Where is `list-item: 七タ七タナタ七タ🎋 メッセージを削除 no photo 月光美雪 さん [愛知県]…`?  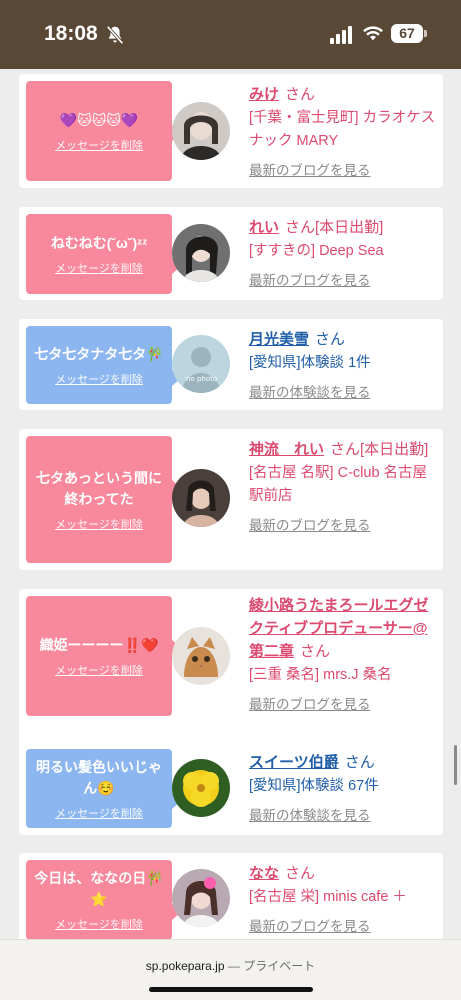
list-item: 七タ七タナタ七タ🎋 メッセージを削除 no photo 月光美雪 さん [愛知県]… is located at coordinates (231, 364).